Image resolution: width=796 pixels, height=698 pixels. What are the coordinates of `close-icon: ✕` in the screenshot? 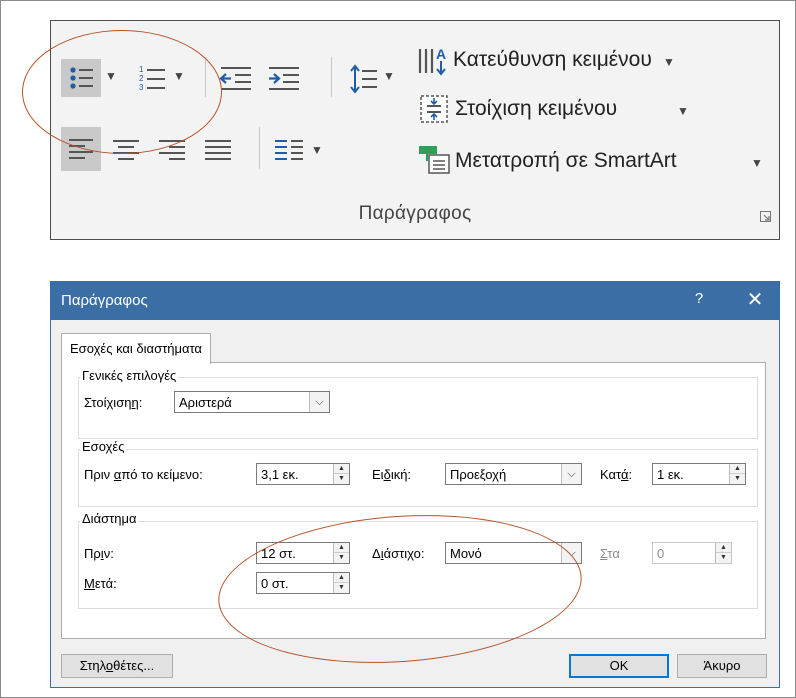 It's located at (755, 299).